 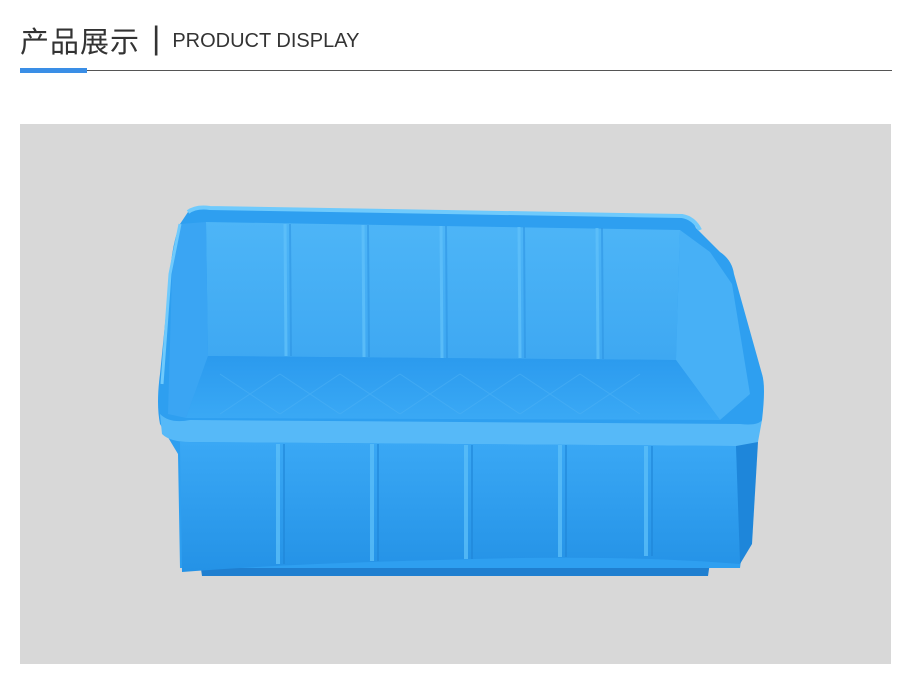 I want to click on header-accent-bar, so click(x=53, y=70).